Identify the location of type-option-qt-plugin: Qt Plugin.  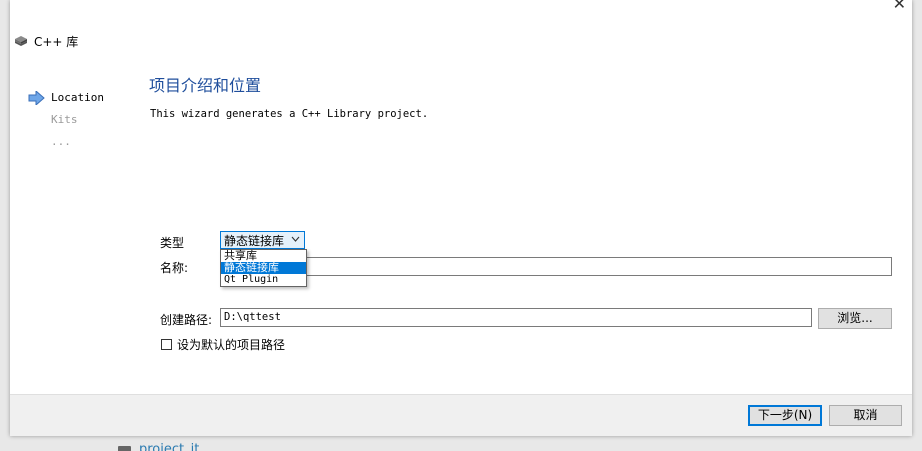
(263, 280).